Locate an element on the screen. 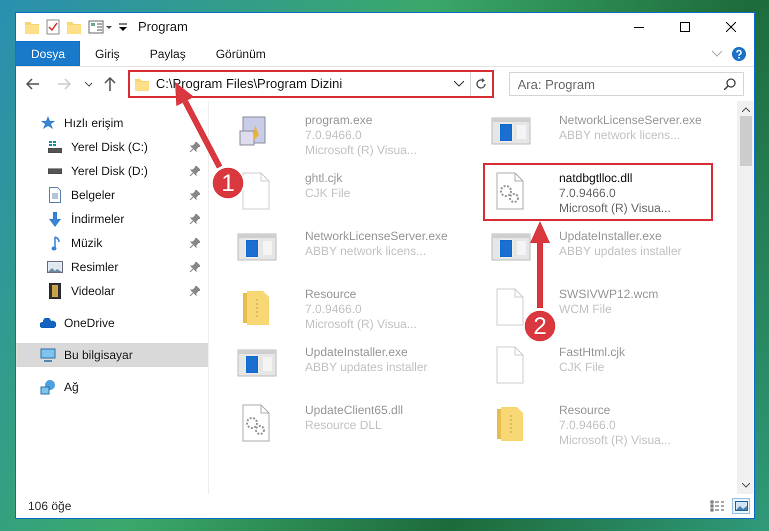 The height and width of the screenshot is (531, 769). scrollbar is located at coordinates (745, 297).